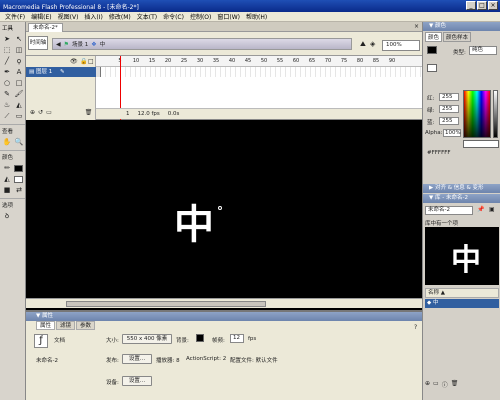 Image resolution: width=500 pixels, height=400 pixels. I want to click on menu-insert: 插入(I), so click(93, 16).